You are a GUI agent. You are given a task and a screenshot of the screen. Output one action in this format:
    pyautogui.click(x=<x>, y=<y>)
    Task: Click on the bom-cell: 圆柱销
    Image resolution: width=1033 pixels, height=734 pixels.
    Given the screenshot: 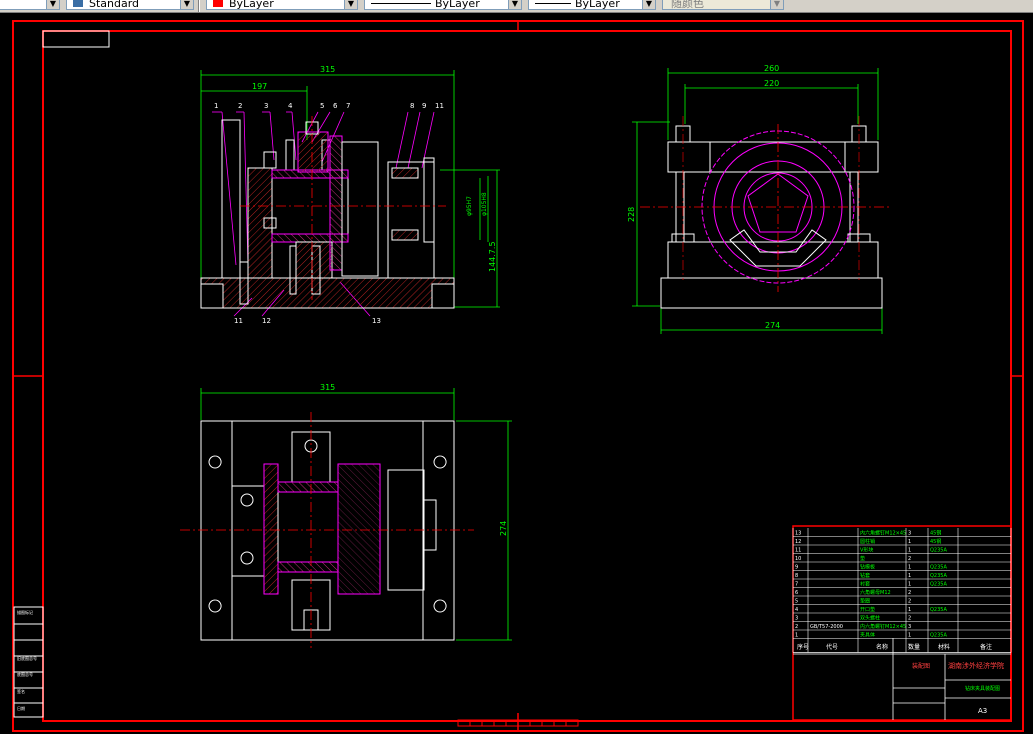 What is the action you would take?
    pyautogui.click(x=867, y=541)
    